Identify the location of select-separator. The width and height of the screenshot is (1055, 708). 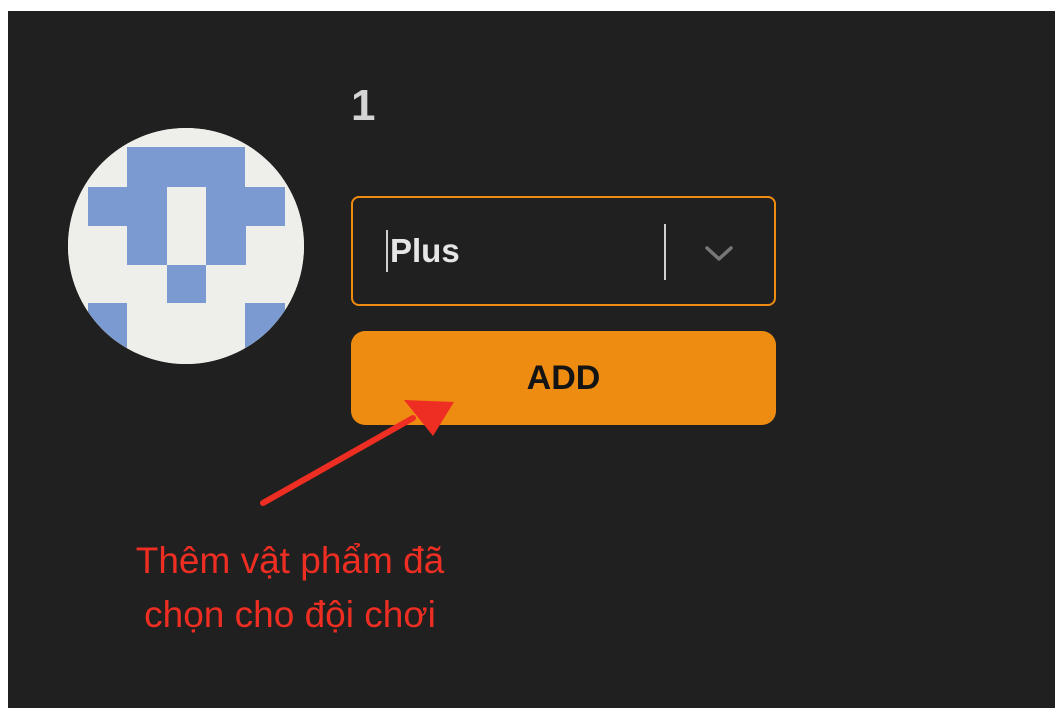
(665, 252).